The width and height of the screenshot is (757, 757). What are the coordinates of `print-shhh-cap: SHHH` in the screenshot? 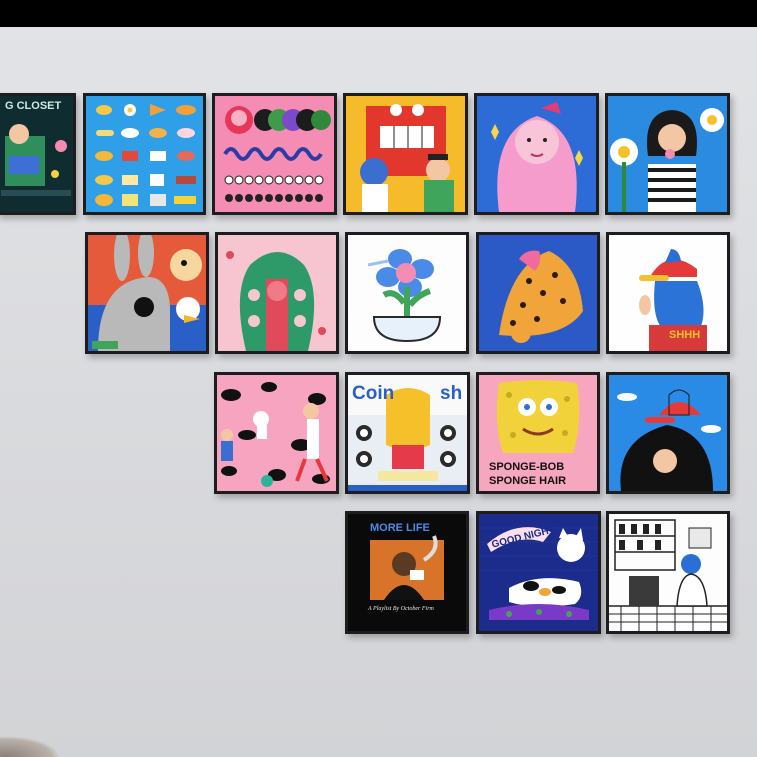 It's located at (668, 293).